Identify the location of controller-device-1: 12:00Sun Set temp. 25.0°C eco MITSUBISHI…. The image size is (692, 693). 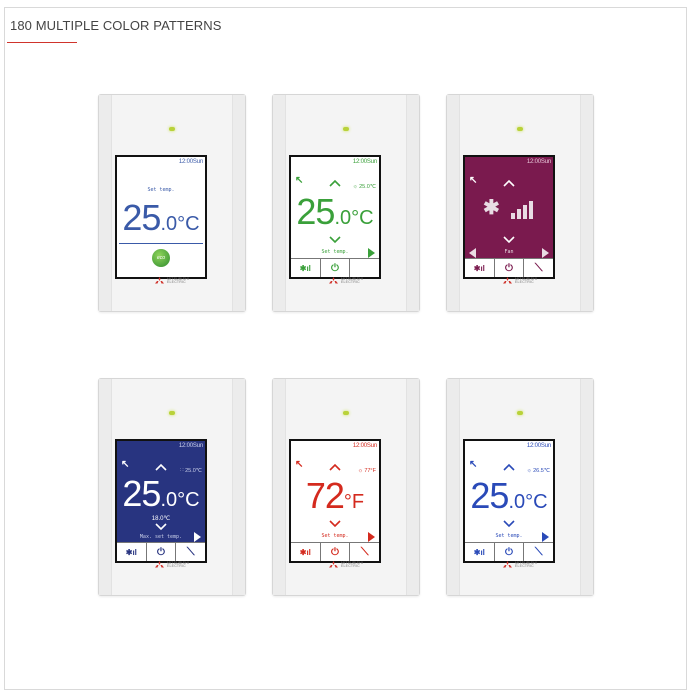
(172, 203).